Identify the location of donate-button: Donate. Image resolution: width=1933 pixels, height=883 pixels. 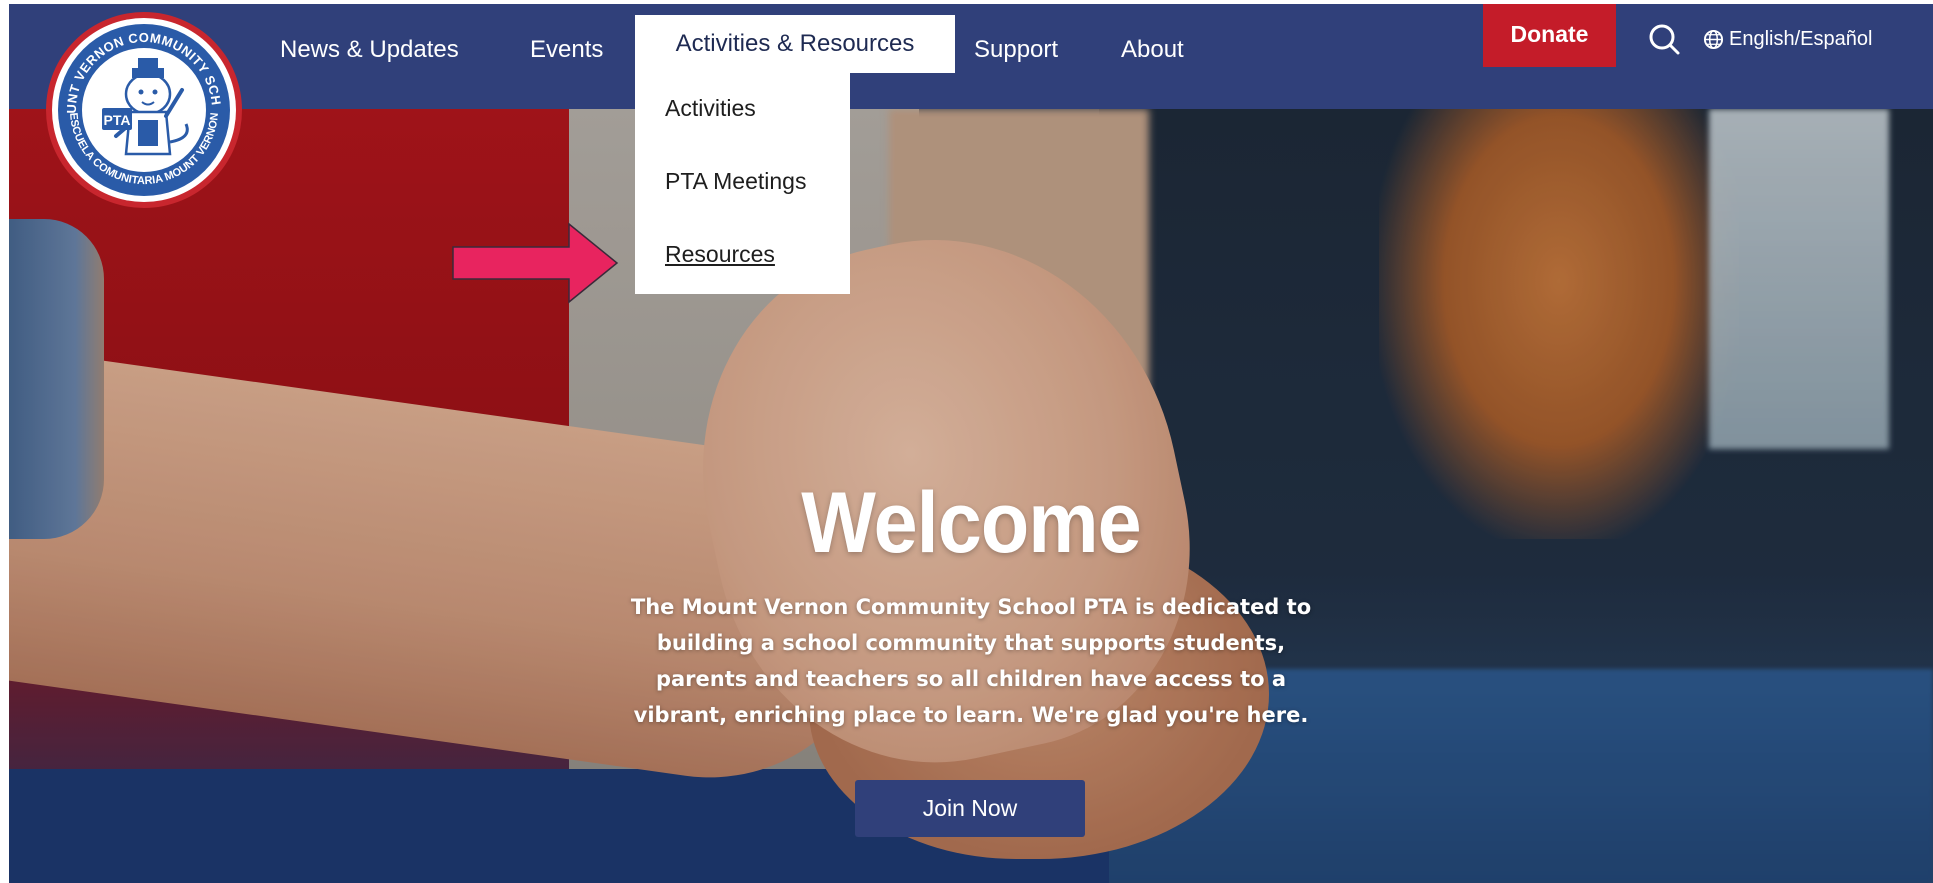
(1549, 35).